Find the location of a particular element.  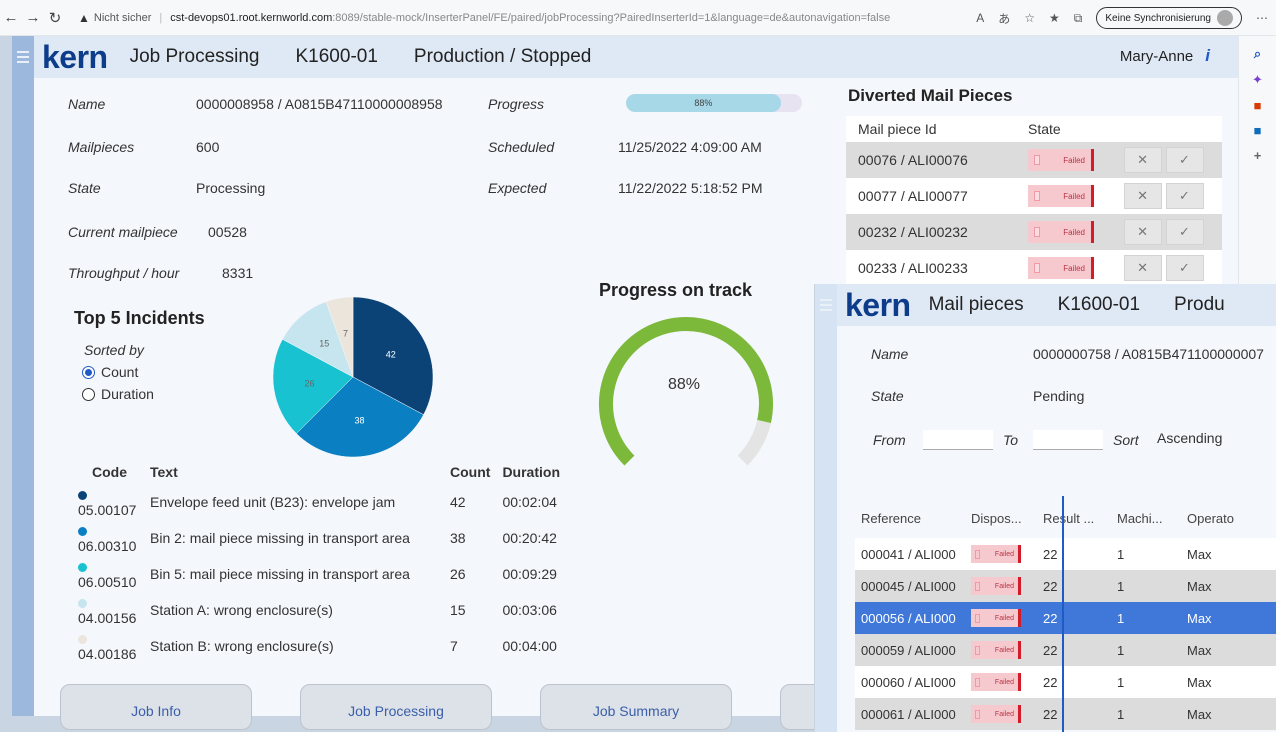

sort-select: Ascending is located at coordinates (1189, 438).